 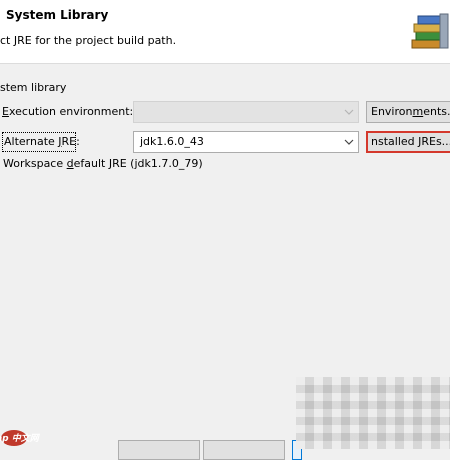 I want to click on alternate-jre-combo: jdk1.6.0_43, so click(x=246, y=142).